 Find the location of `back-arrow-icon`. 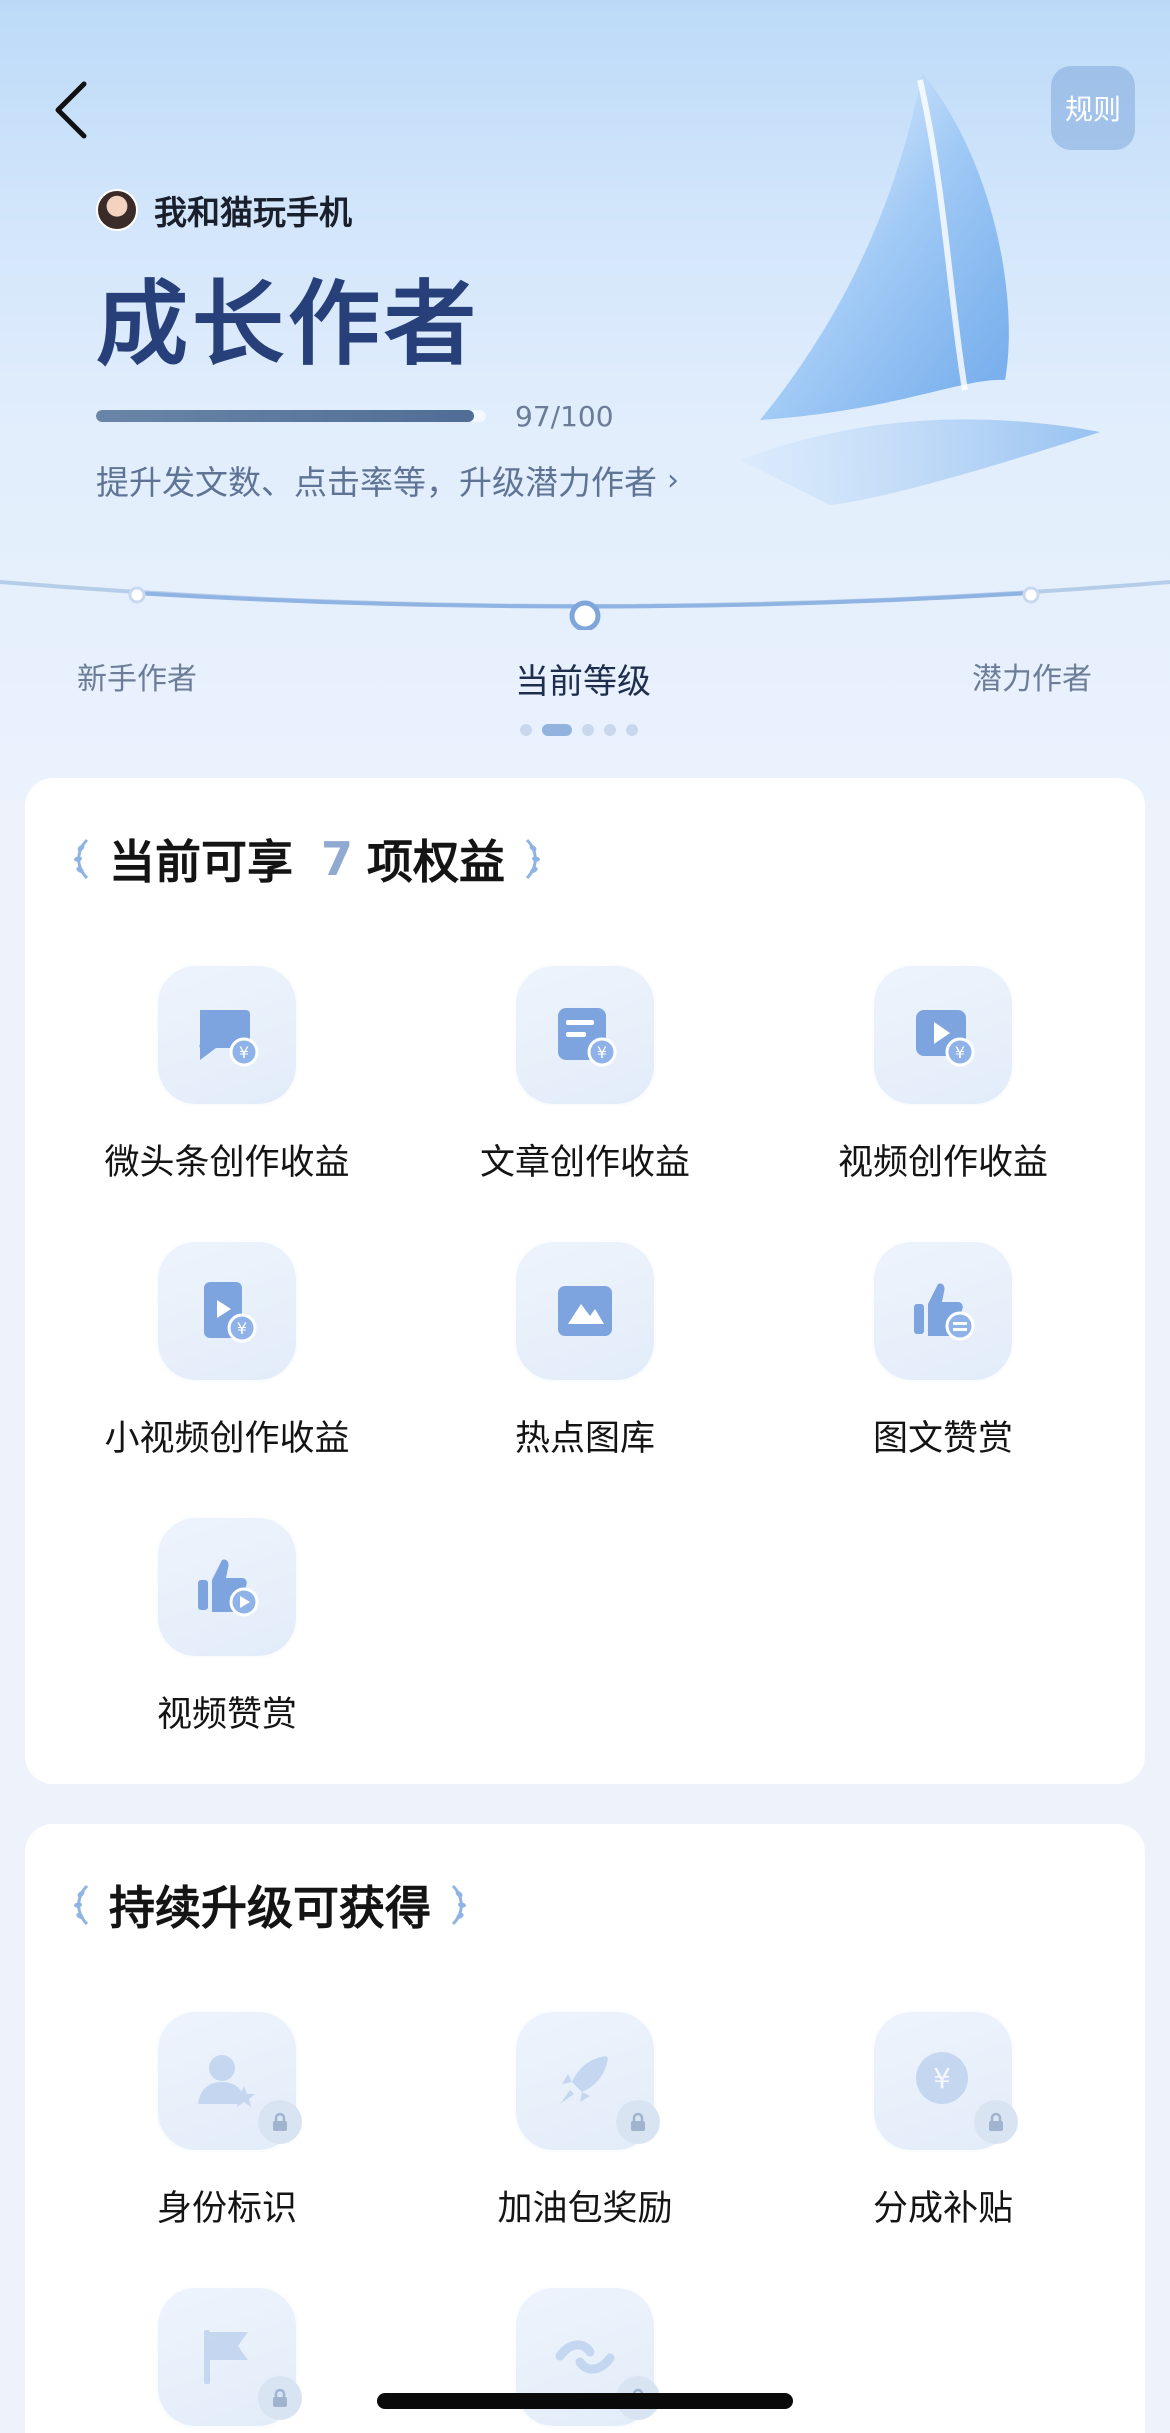

back-arrow-icon is located at coordinates (73, 110).